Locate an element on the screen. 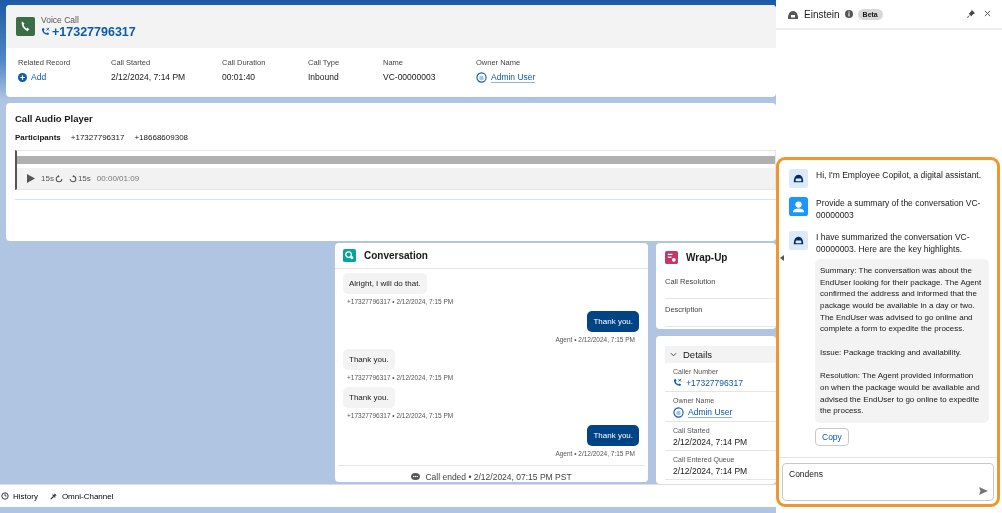 The width and height of the screenshot is (1002, 513). utility-item: History is located at coordinates (19, 496).